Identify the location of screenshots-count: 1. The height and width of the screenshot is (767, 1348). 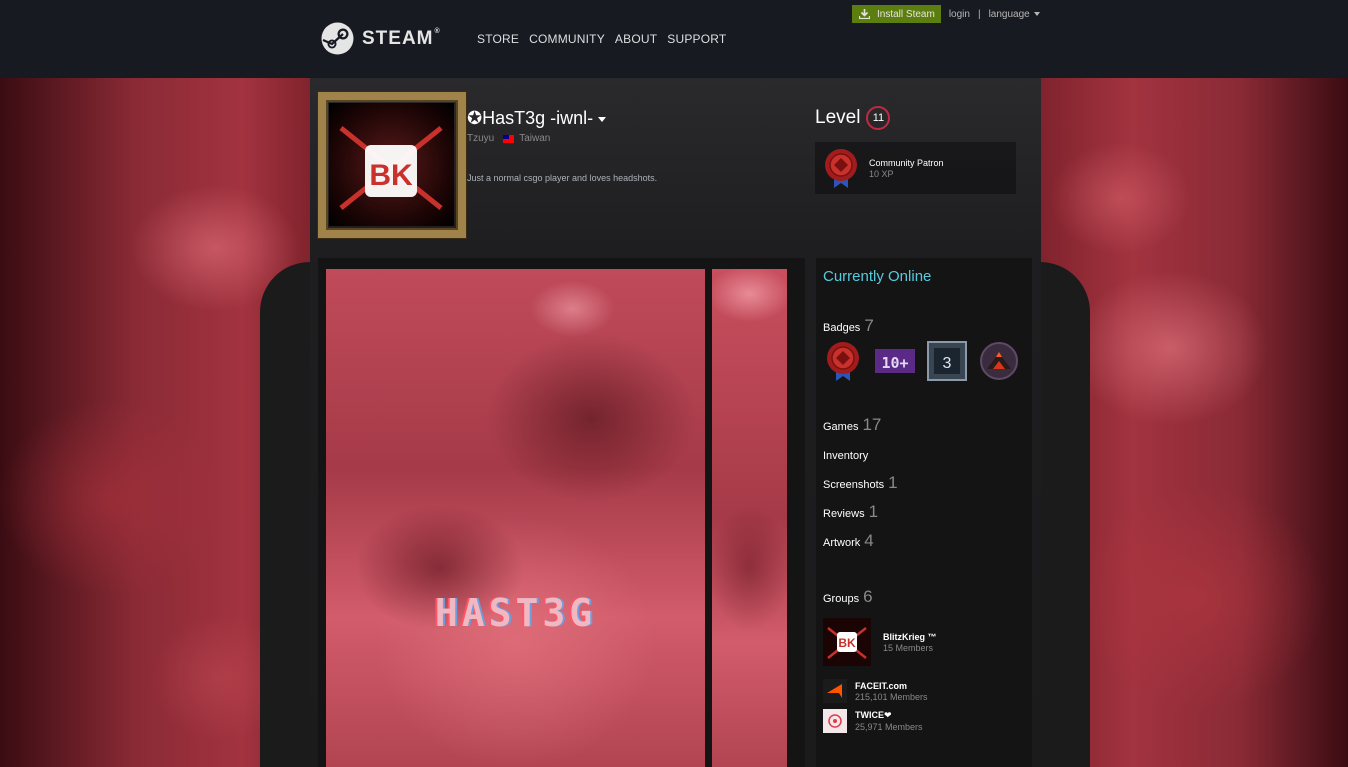
(893, 482).